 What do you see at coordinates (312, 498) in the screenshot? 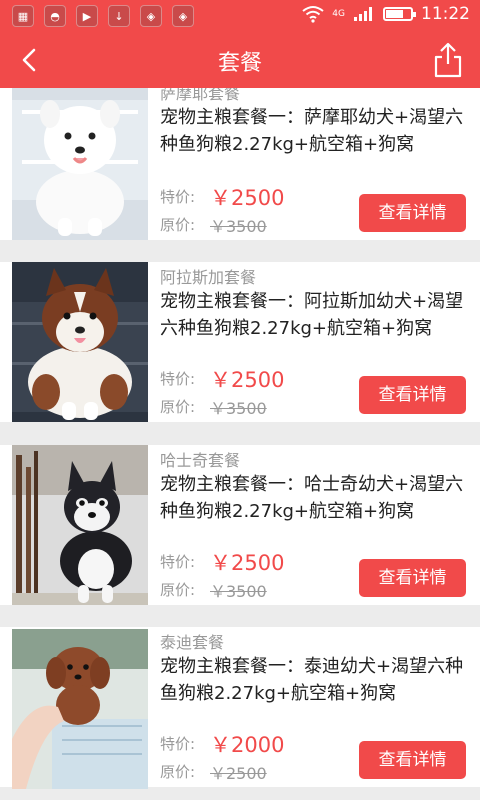
I see `package-description: 宠物主粮套餐一：哈士奇幼犬+渴望六种鱼狗粮2.27kg+航空箱+狗窝` at bounding box center [312, 498].